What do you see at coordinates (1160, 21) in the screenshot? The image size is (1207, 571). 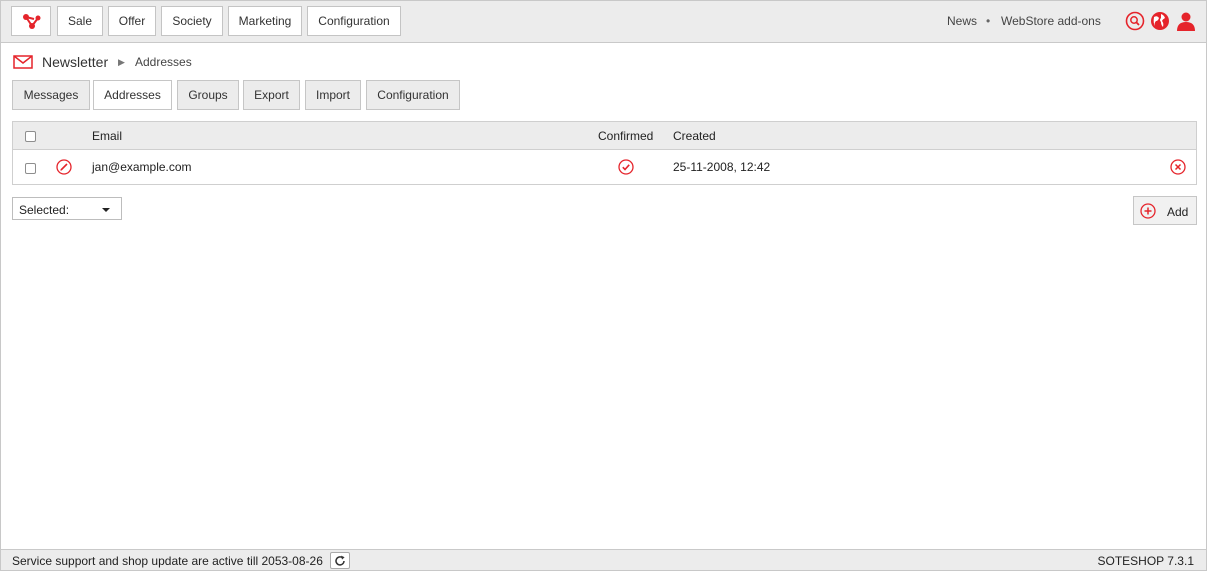 I see `globe-icon` at bounding box center [1160, 21].